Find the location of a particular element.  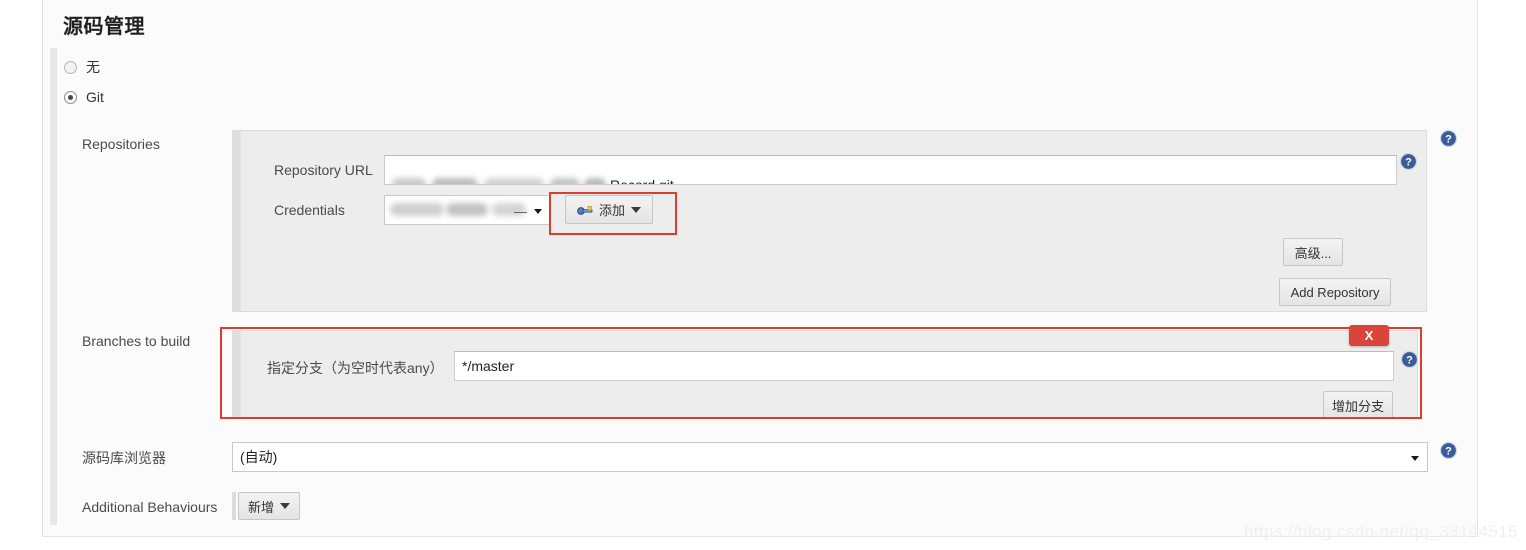

repository-url-input: Record.git is located at coordinates (890, 170).